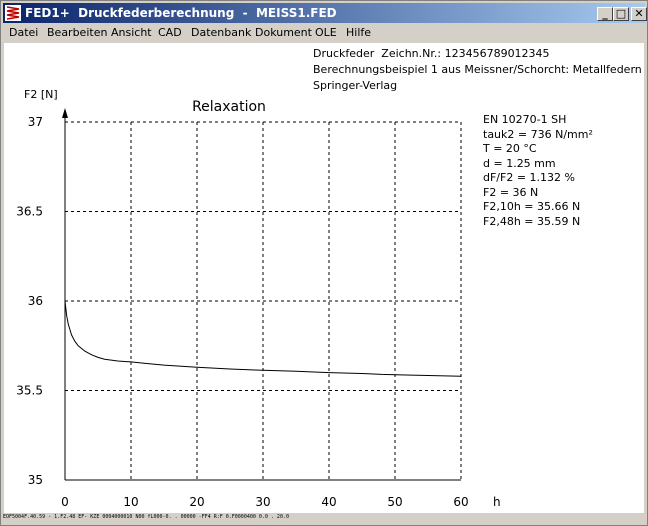 The image size is (648, 526). I want to click on x-tick-label: 20, so click(196, 502).